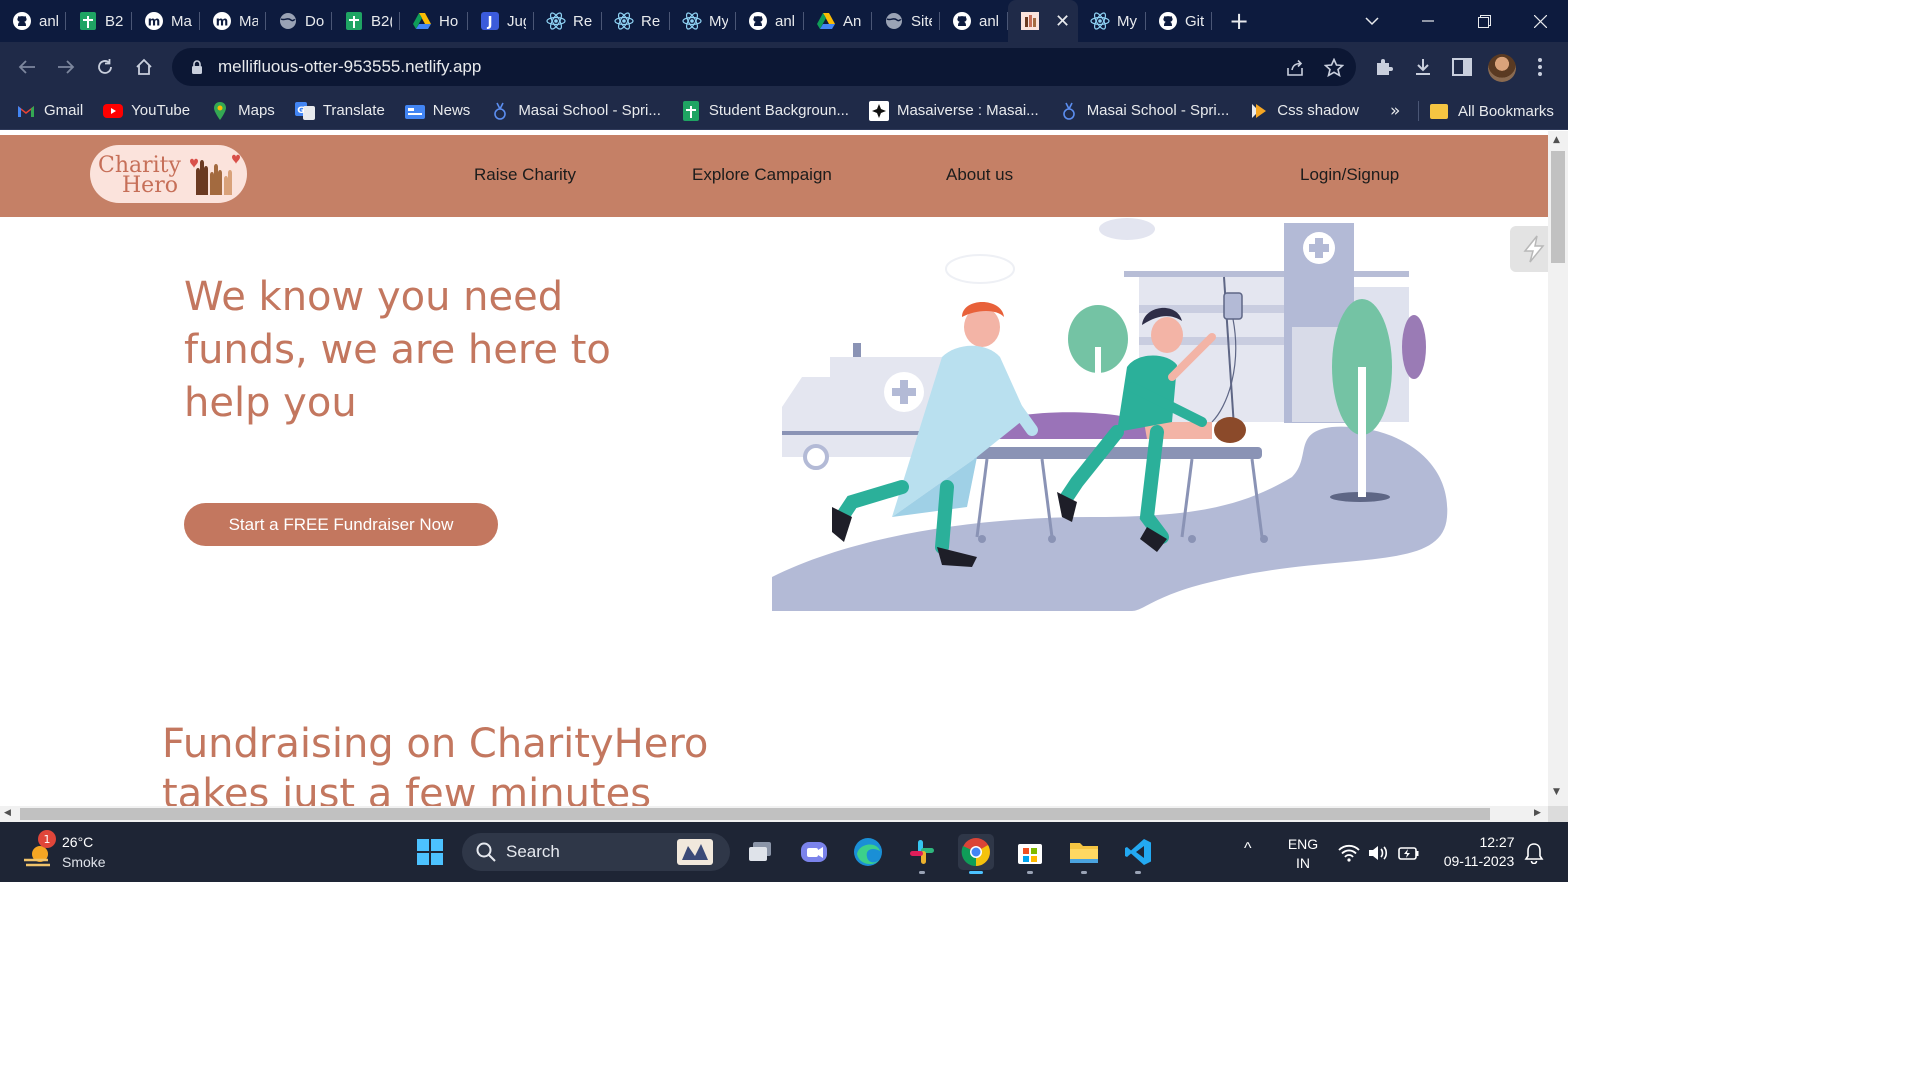 This screenshot has width=1920, height=1080. What do you see at coordinates (1043, 21) in the screenshot?
I see `tab-active: ✕` at bounding box center [1043, 21].